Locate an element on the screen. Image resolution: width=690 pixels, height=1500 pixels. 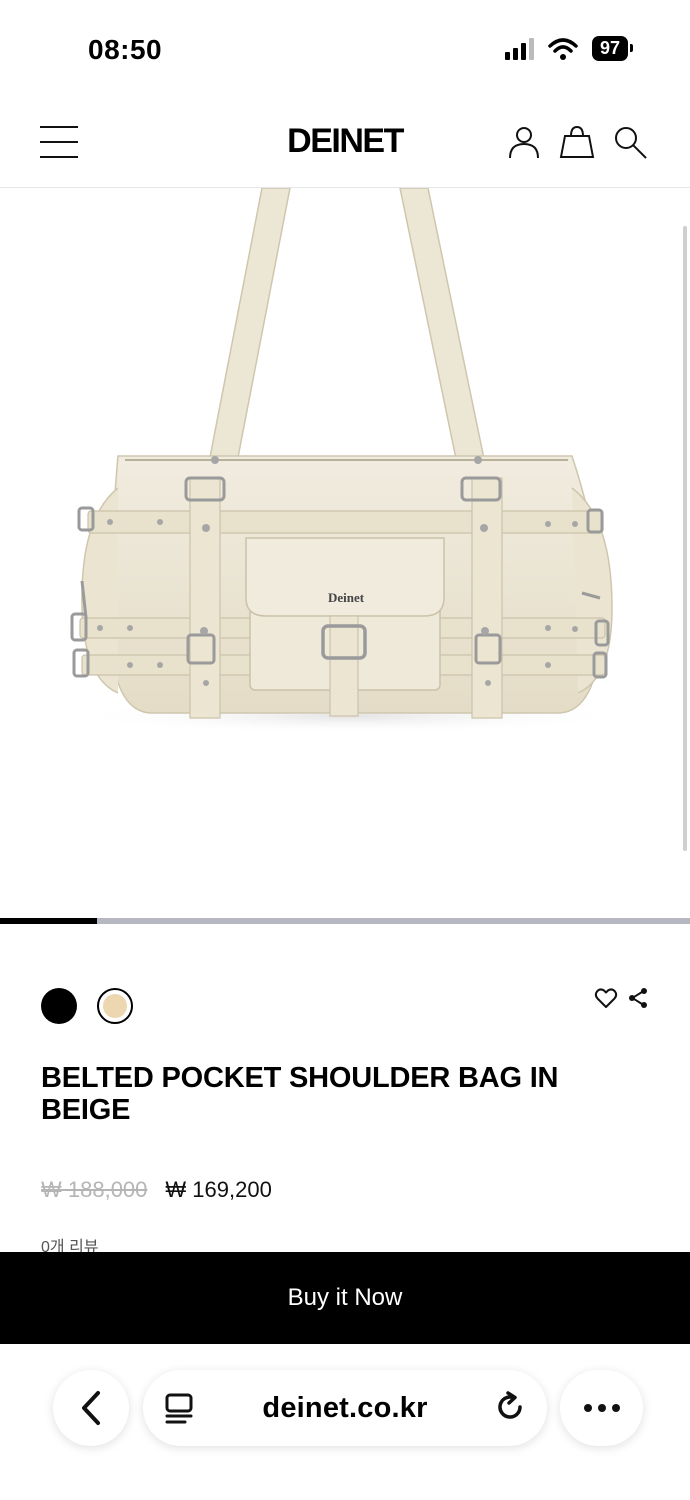
site-header: DEINET is located at coordinates (345, 144).